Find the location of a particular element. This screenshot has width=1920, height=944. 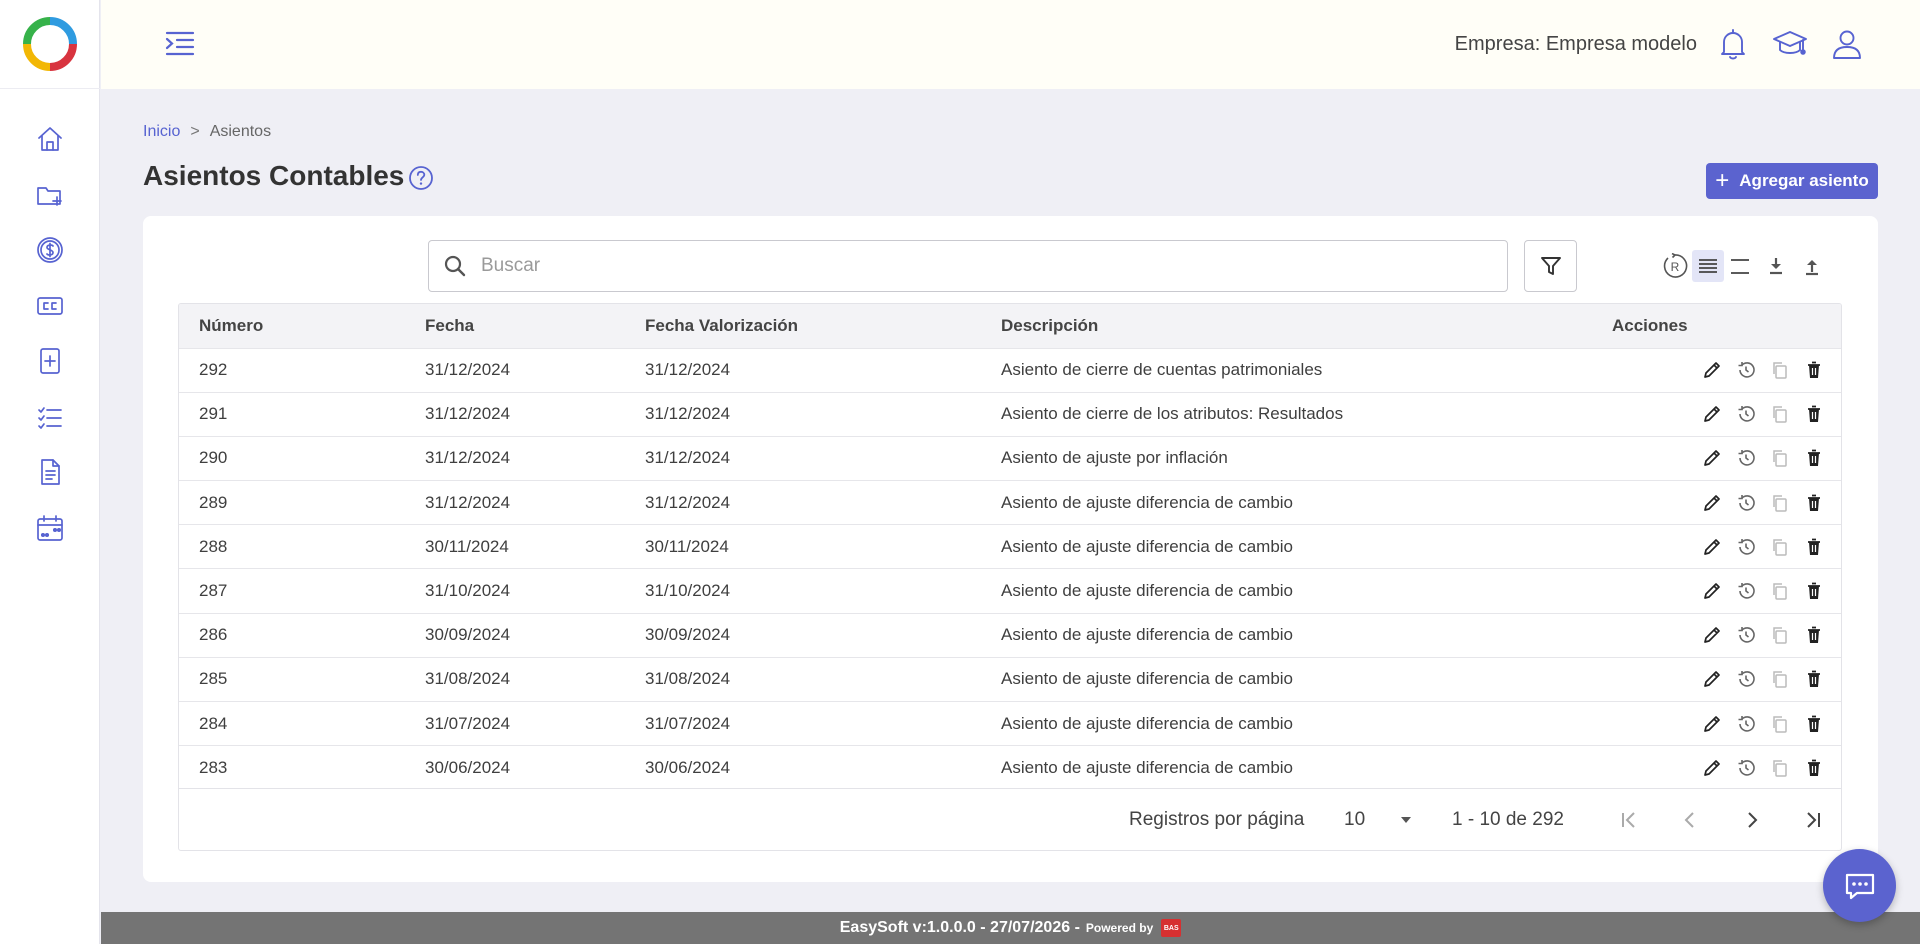

search-box is located at coordinates (968, 266).